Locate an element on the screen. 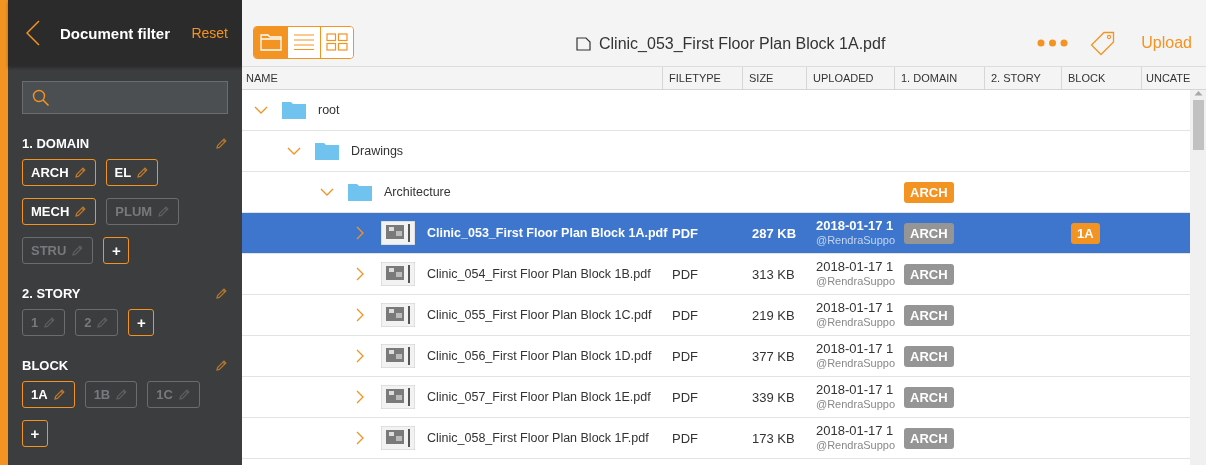 The height and width of the screenshot is (465, 1206). grid-icon is located at coordinates (337, 42).